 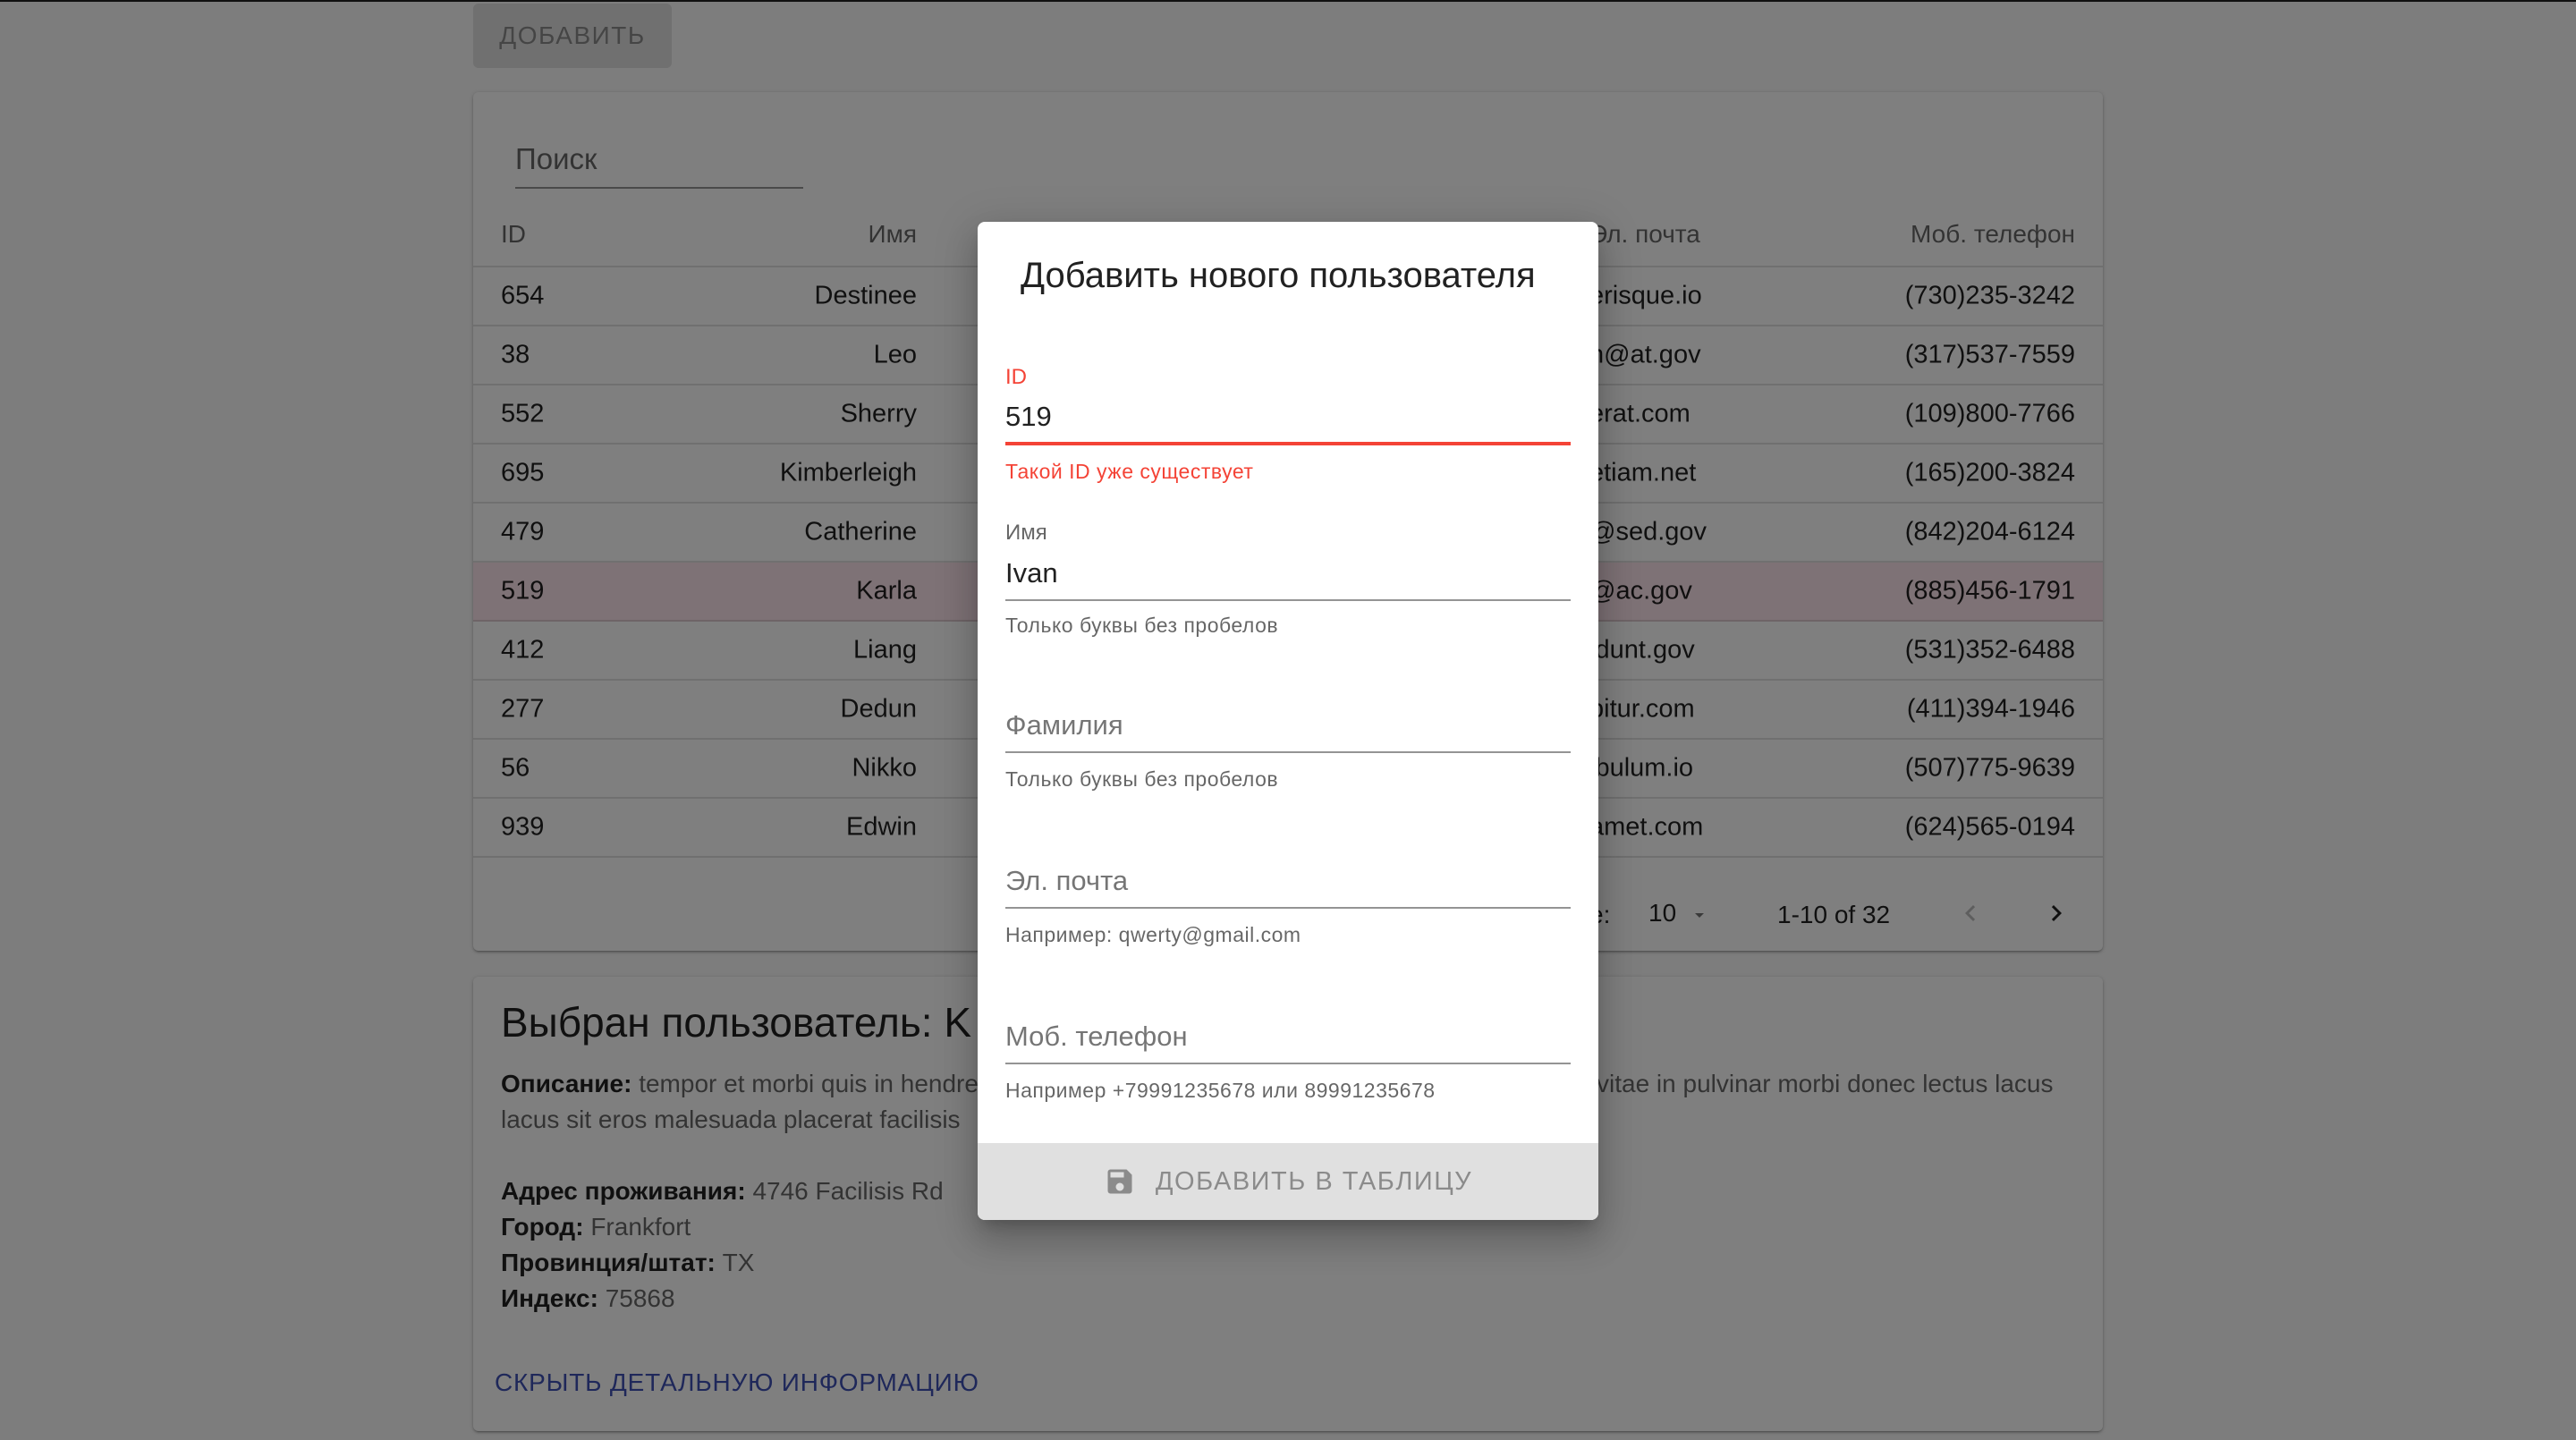 I want to click on add-to-table-label: ДОБАВИТЬ В ТАБЛИЦУ, so click(x=1314, y=1181).